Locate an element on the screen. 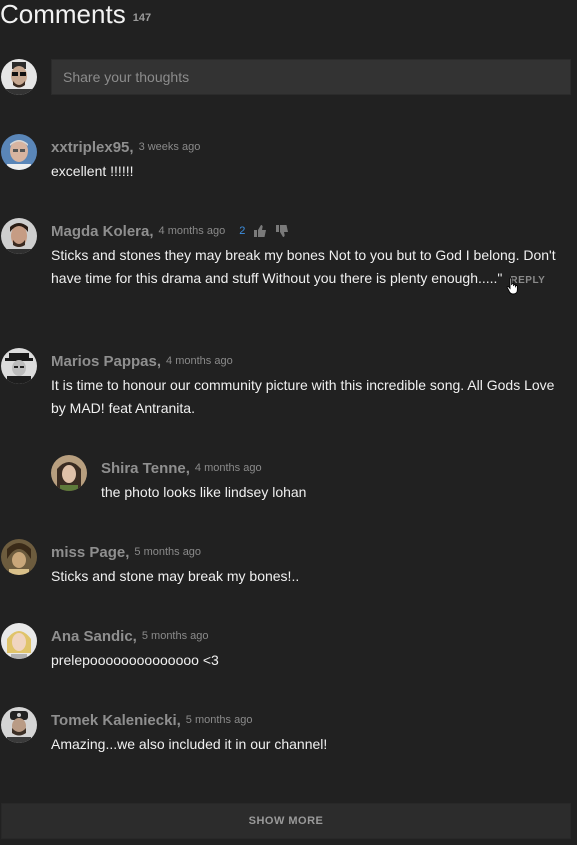  comment-text: Sticks and stone may break my bones!.. is located at coordinates (175, 576).